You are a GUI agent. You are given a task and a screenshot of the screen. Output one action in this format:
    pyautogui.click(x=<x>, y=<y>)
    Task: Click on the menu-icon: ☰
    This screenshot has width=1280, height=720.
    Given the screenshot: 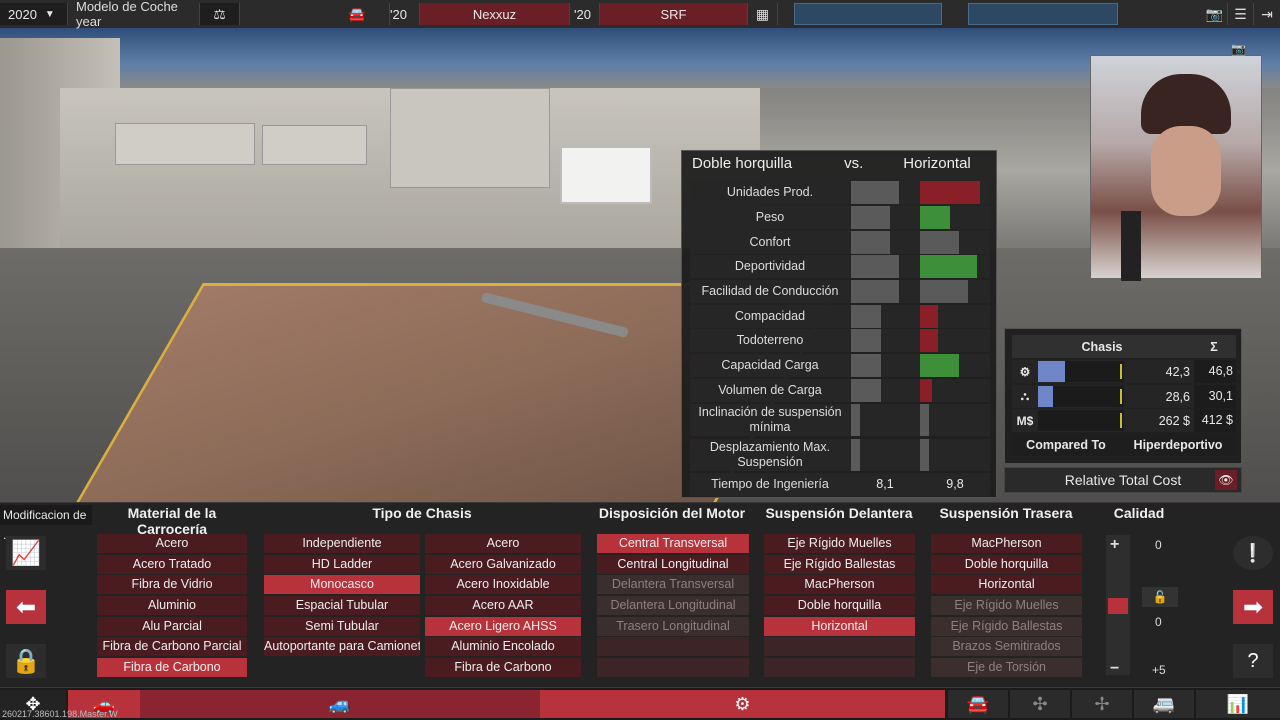 What is the action you would take?
    pyautogui.click(x=1241, y=14)
    